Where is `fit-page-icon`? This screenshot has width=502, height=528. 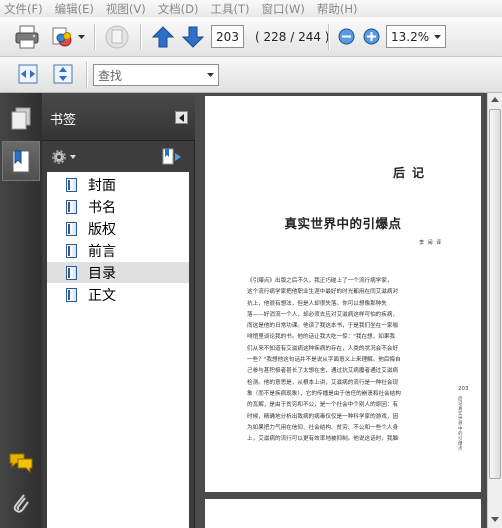
fit-page-icon is located at coordinates (63, 74).